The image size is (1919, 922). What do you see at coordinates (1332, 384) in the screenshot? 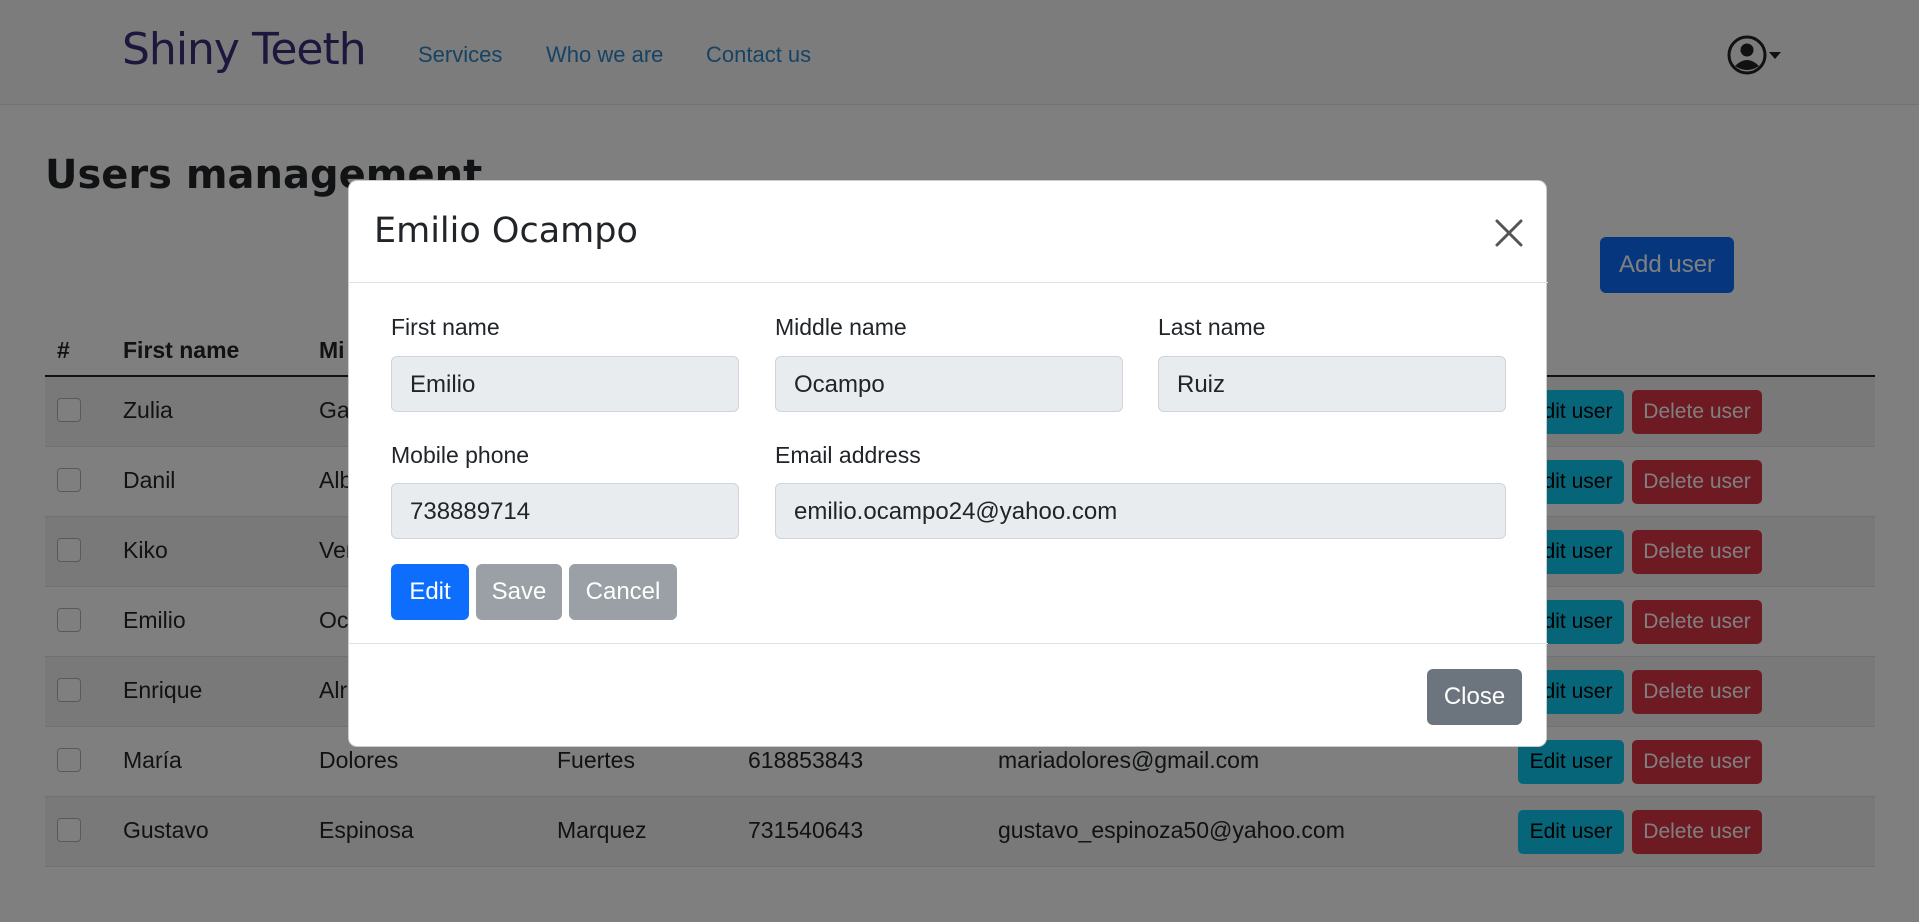
I see `last-name-input: Ruiz` at bounding box center [1332, 384].